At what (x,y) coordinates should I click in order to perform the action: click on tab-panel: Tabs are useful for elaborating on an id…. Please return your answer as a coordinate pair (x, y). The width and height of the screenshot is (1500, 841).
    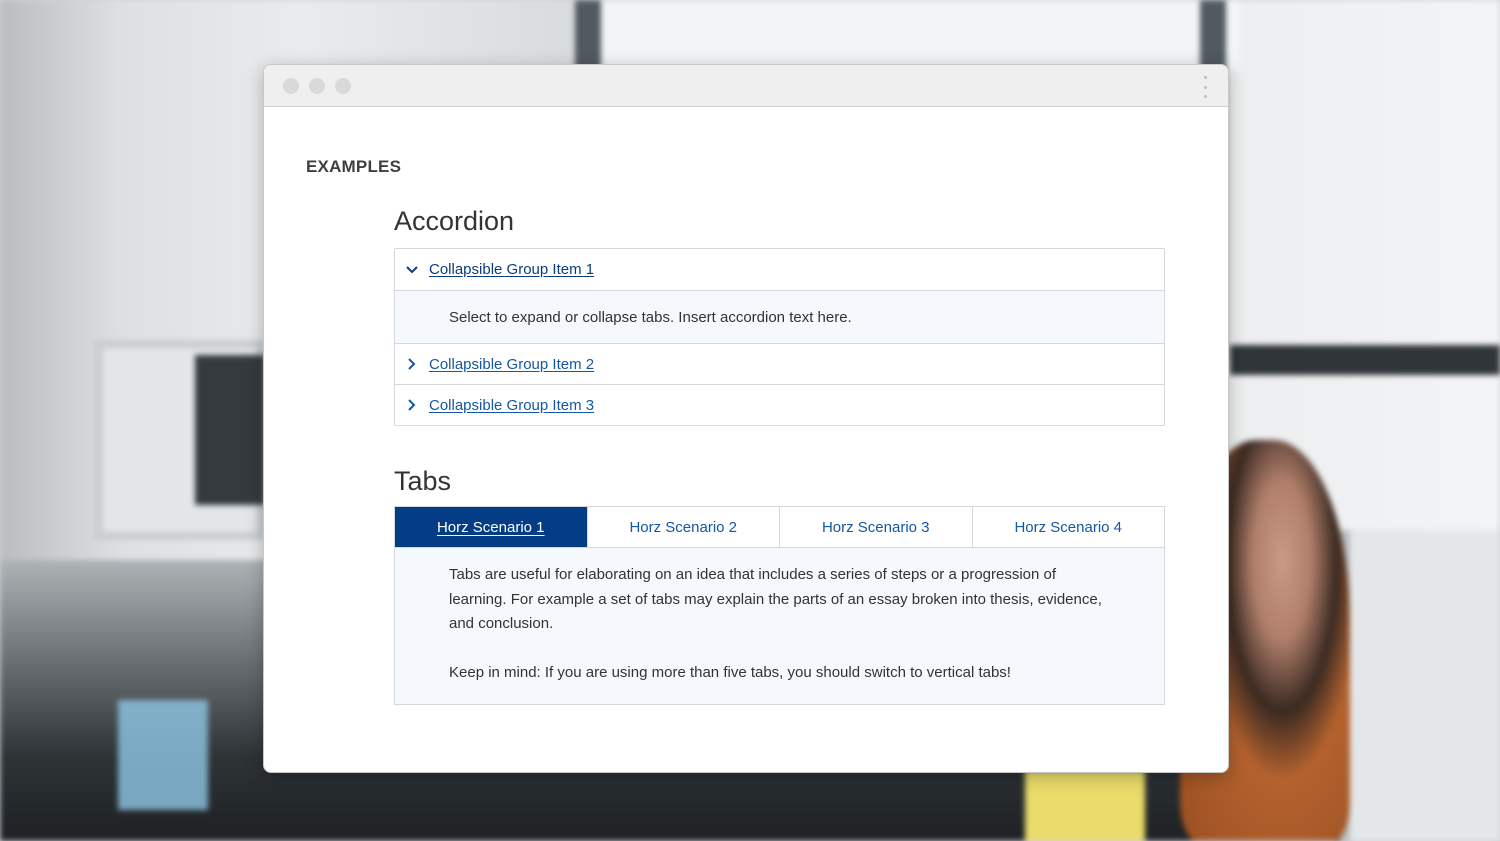
    Looking at the image, I should click on (779, 626).